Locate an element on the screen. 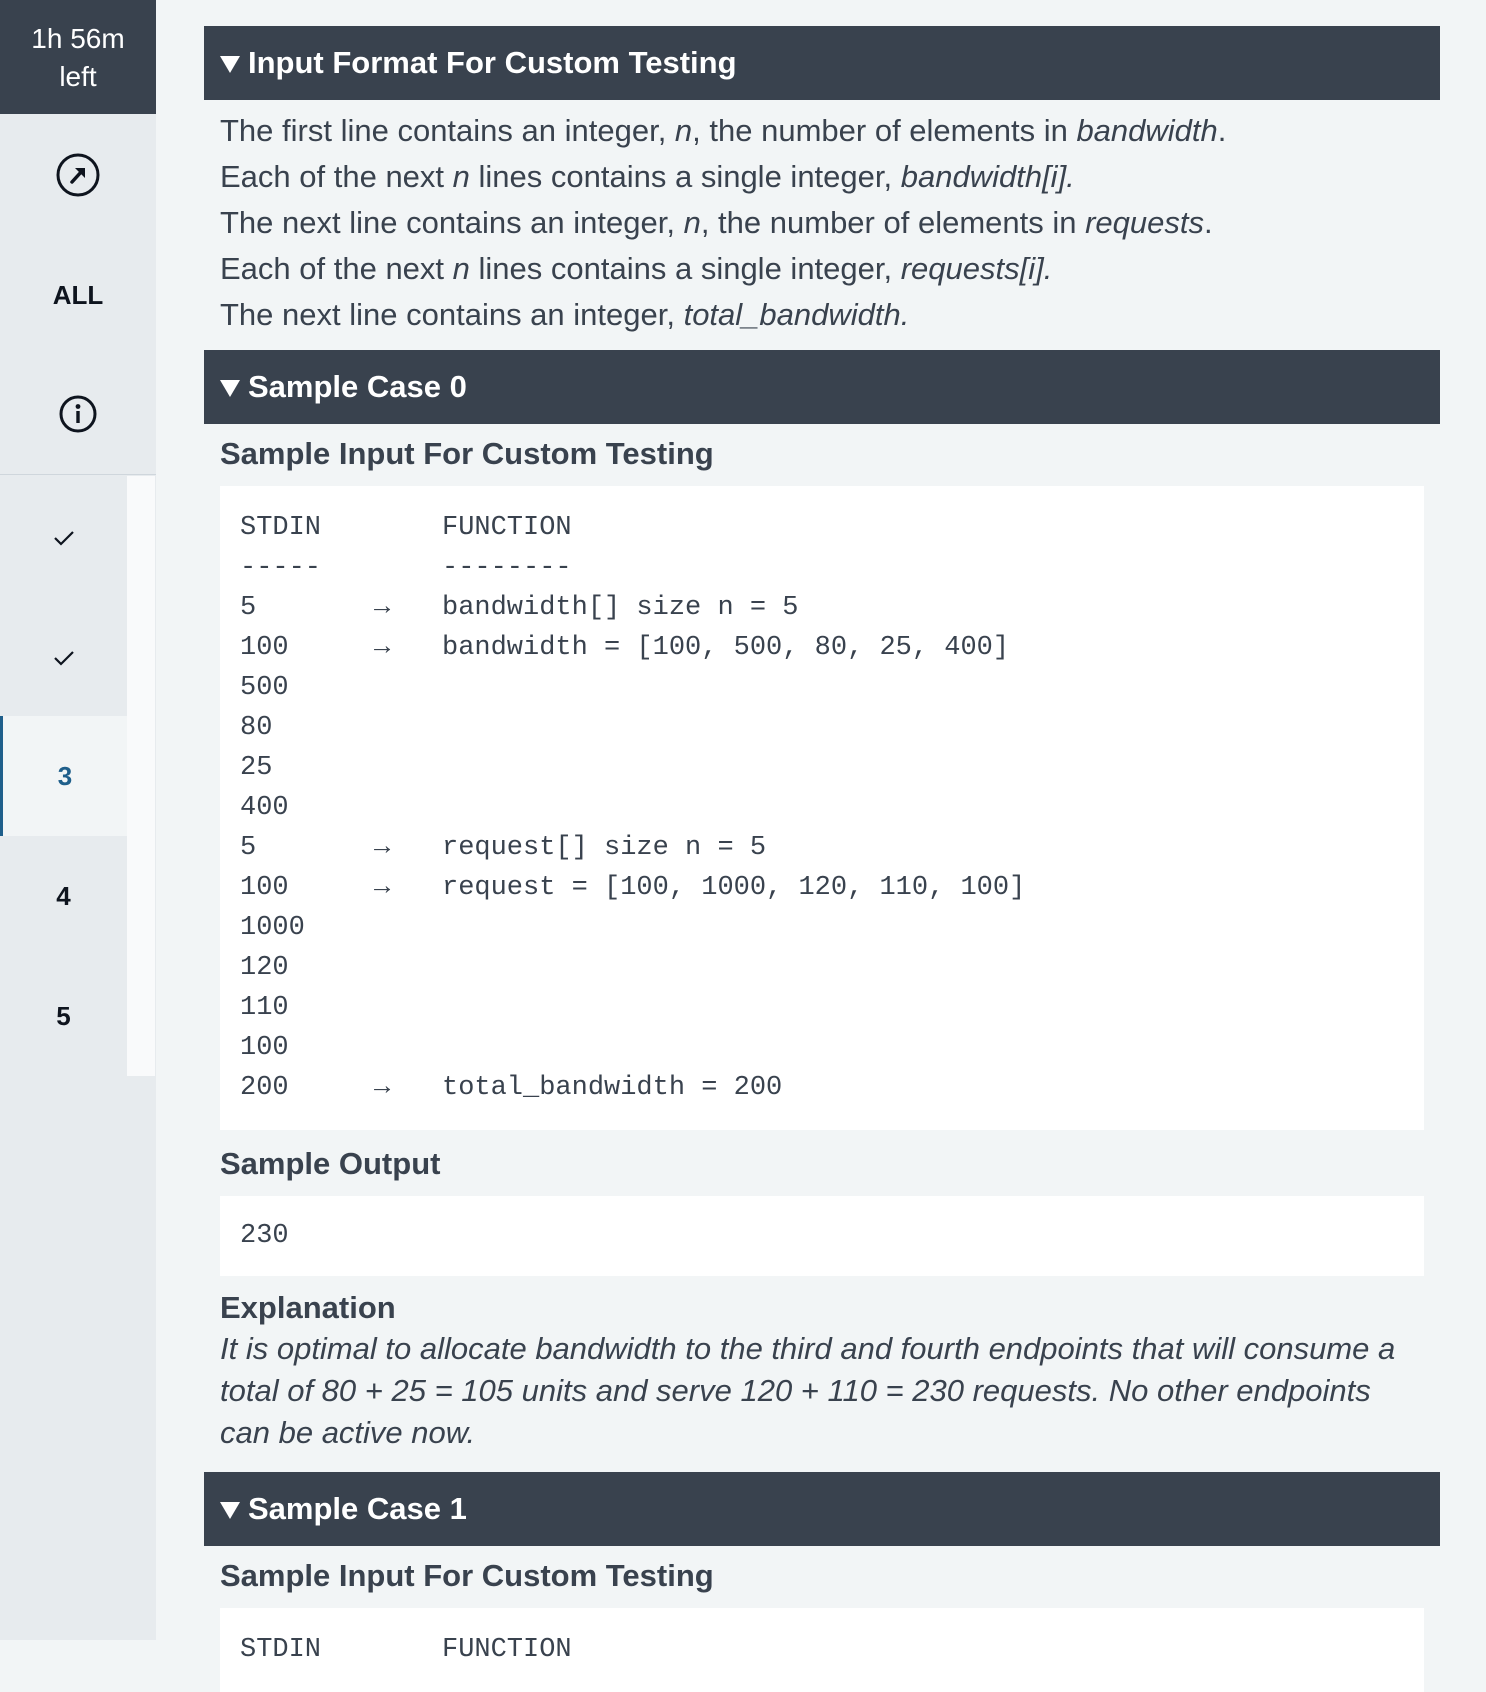 The image size is (1486, 1692). function-cell: request = [100, 1000, 120, 110, 100] is located at coordinates (734, 888).